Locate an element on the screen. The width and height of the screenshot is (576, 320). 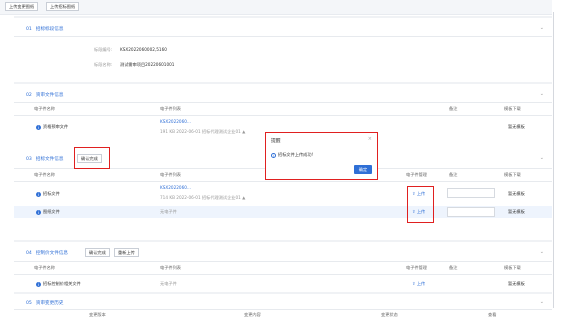
reminder-dialog: 提醒 × i 招标文件上传成功! 确定 is located at coordinates (321, 156).